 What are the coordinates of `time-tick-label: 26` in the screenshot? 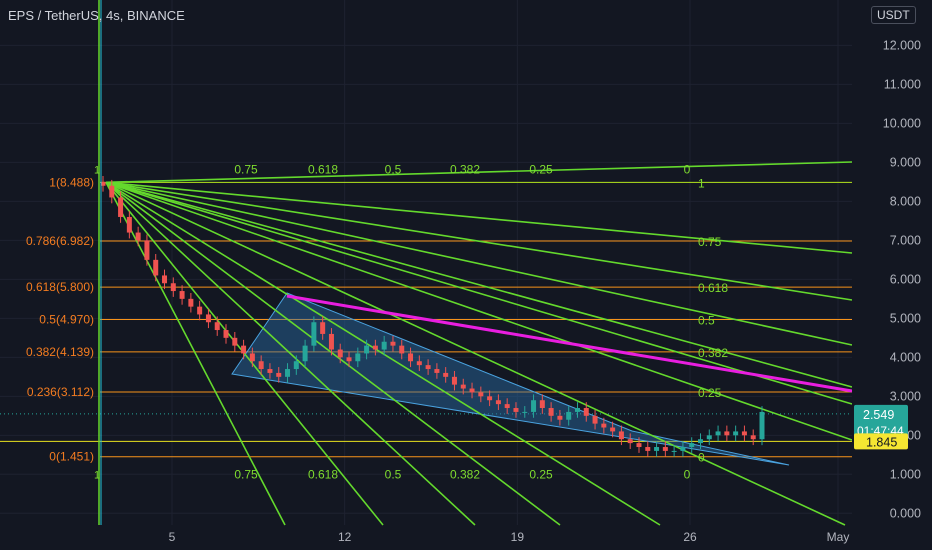 It's located at (690, 537).